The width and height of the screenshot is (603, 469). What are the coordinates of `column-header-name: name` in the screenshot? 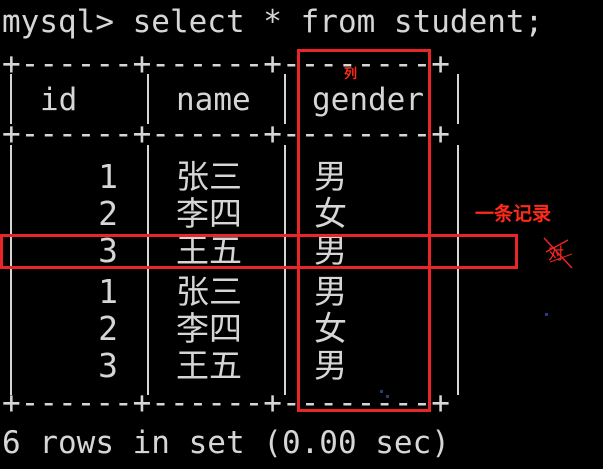 It's located at (213, 100).